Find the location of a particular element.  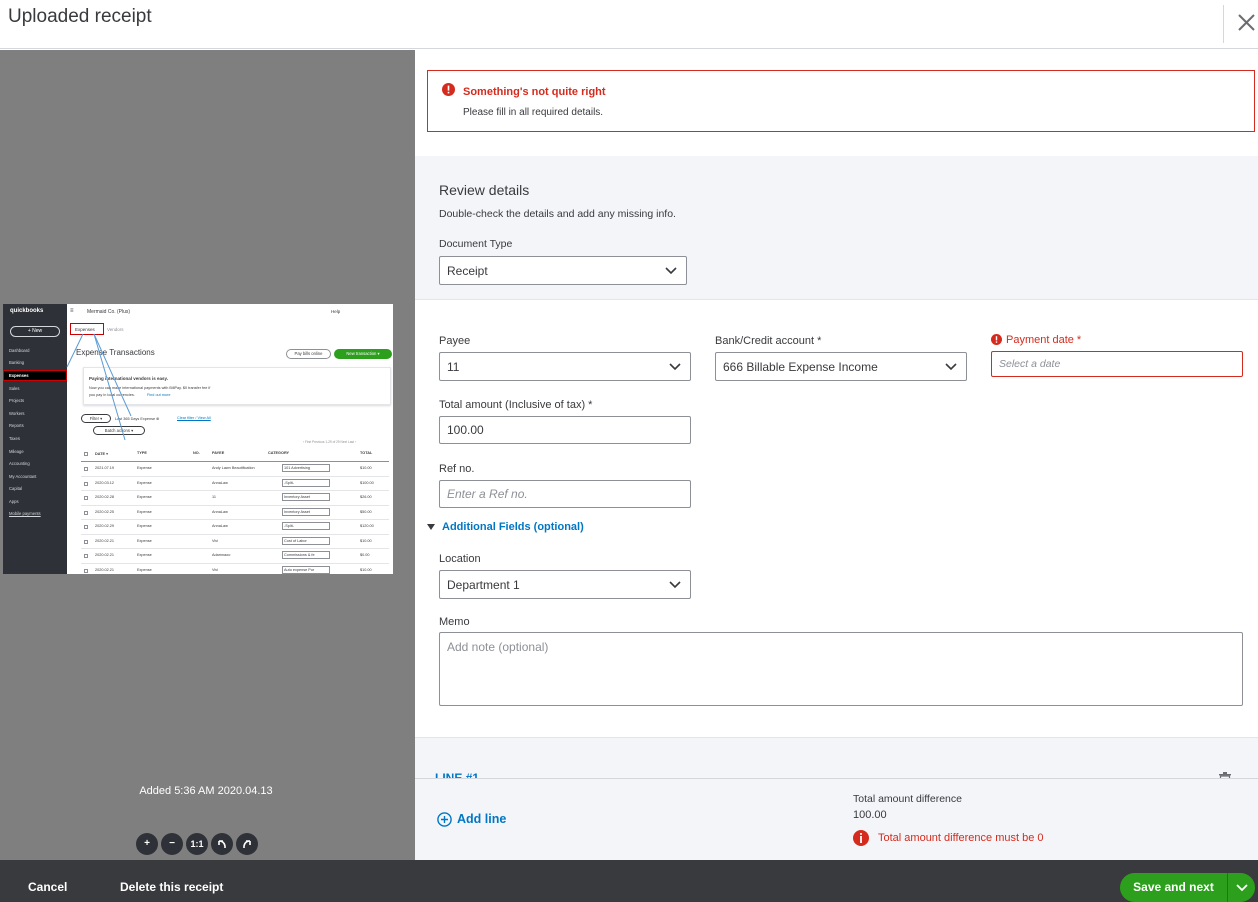

payment-date-label: Payment date * is located at coordinates (1044, 340).